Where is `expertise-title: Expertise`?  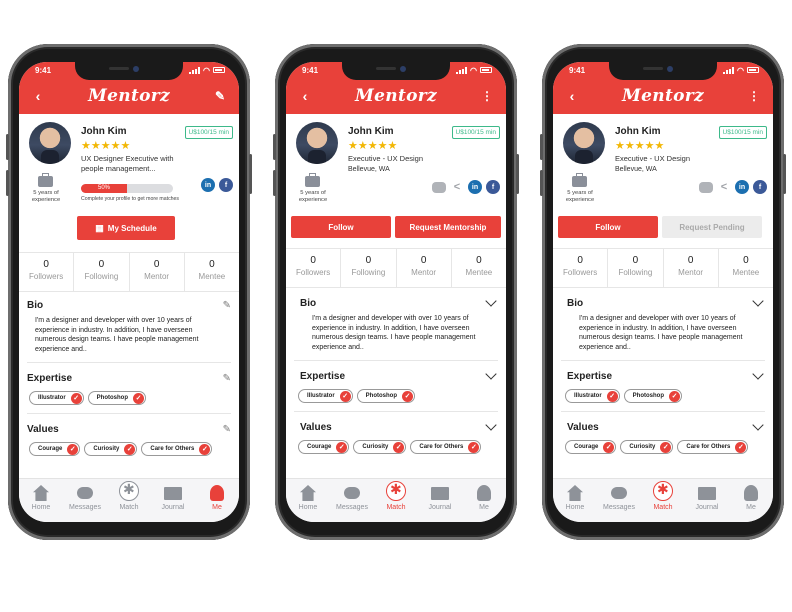 expertise-title: Expertise is located at coordinates (323, 376).